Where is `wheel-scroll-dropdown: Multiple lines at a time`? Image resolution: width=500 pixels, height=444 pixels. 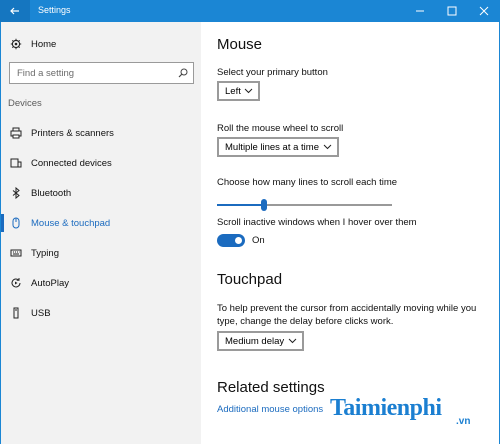
wheel-scroll-dropdown: Multiple lines at a time is located at coordinates (278, 147).